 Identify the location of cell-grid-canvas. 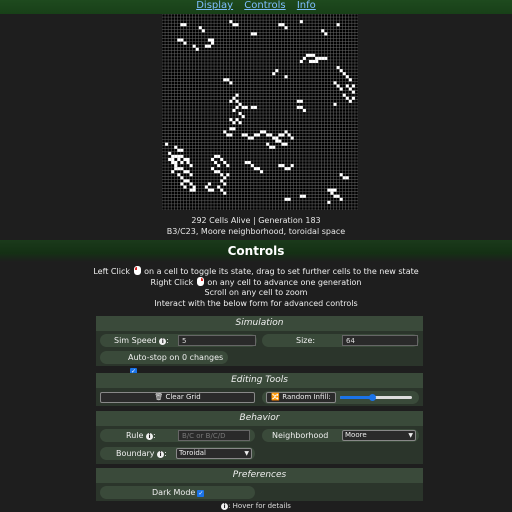
(260, 112).